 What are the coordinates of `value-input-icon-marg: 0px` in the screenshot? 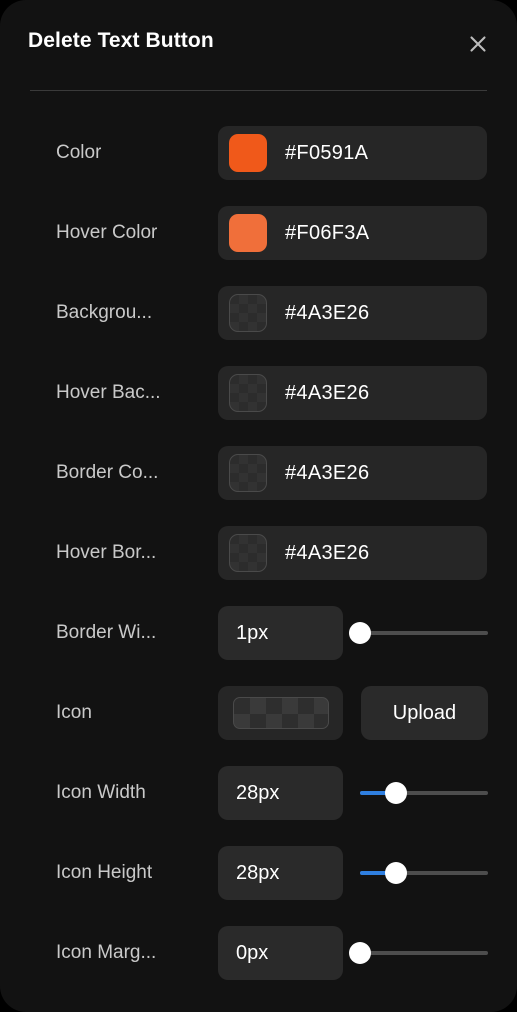 It's located at (280, 953).